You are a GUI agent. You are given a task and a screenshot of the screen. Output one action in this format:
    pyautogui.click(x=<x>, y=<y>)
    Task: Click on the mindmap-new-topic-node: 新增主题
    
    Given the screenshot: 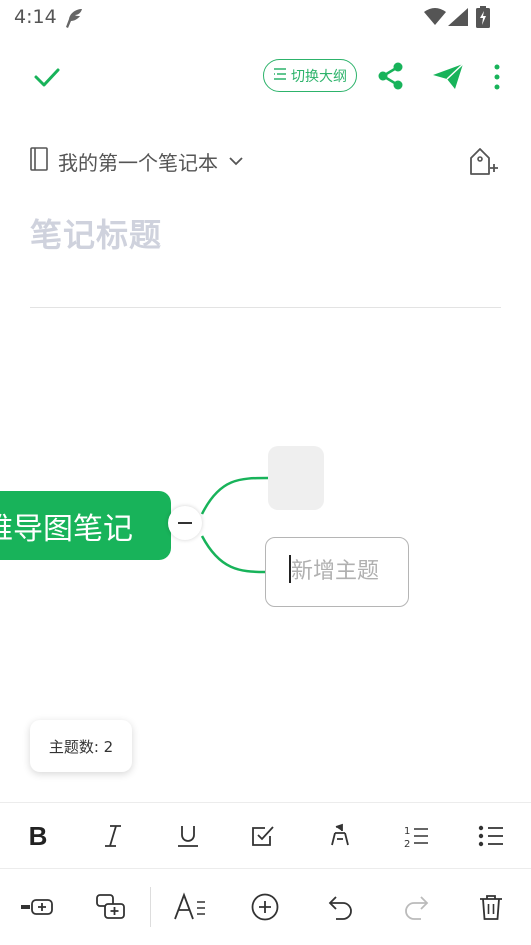 What is the action you would take?
    pyautogui.click(x=337, y=572)
    